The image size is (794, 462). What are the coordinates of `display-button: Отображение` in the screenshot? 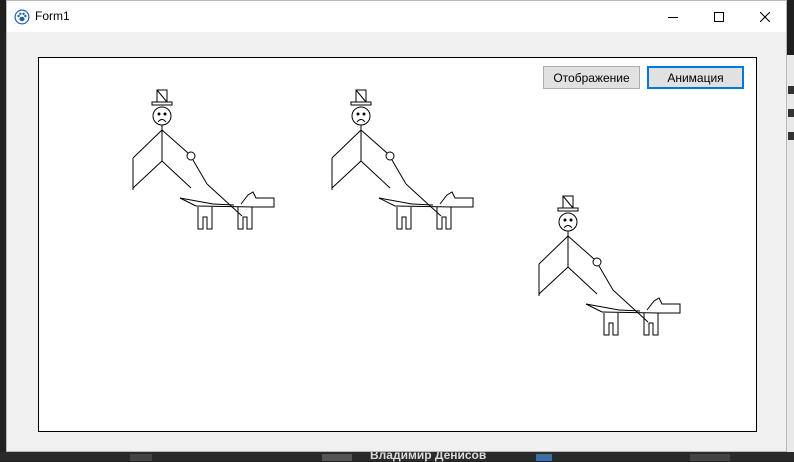 It's located at (591, 77).